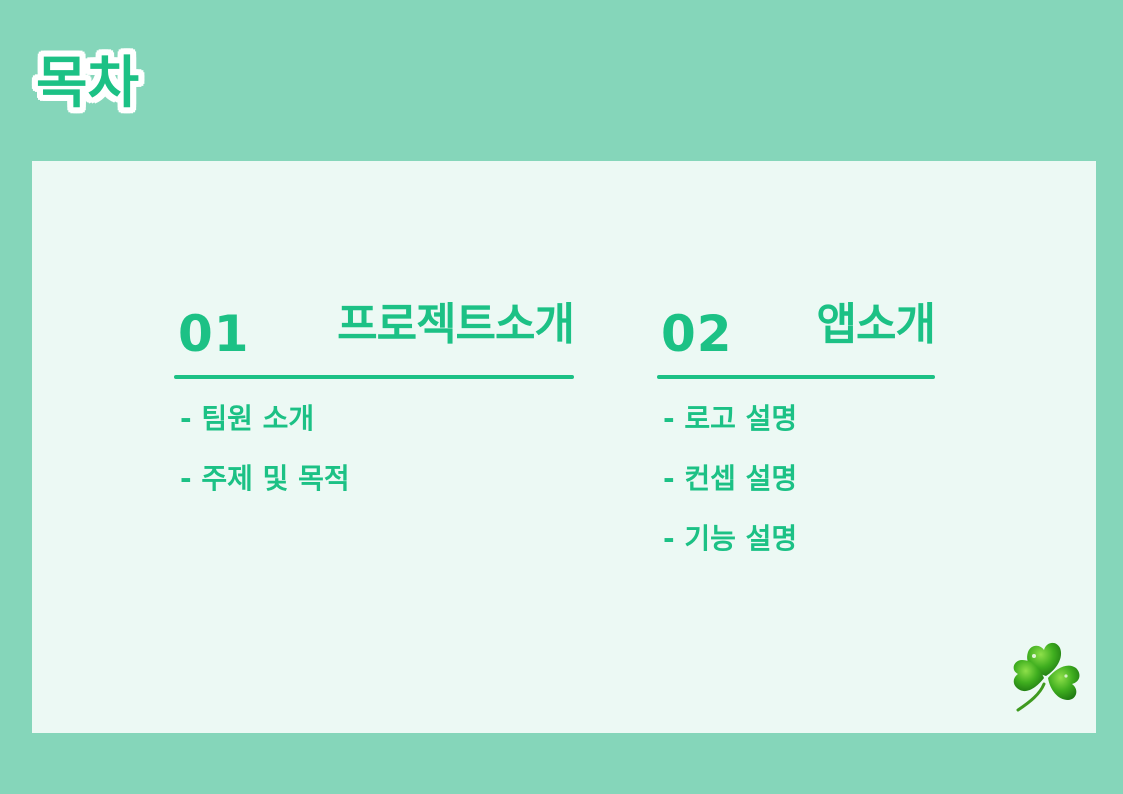  What do you see at coordinates (265, 478) in the screenshot?
I see `list-item-topic-purpose: - 주제 및 목적` at bounding box center [265, 478].